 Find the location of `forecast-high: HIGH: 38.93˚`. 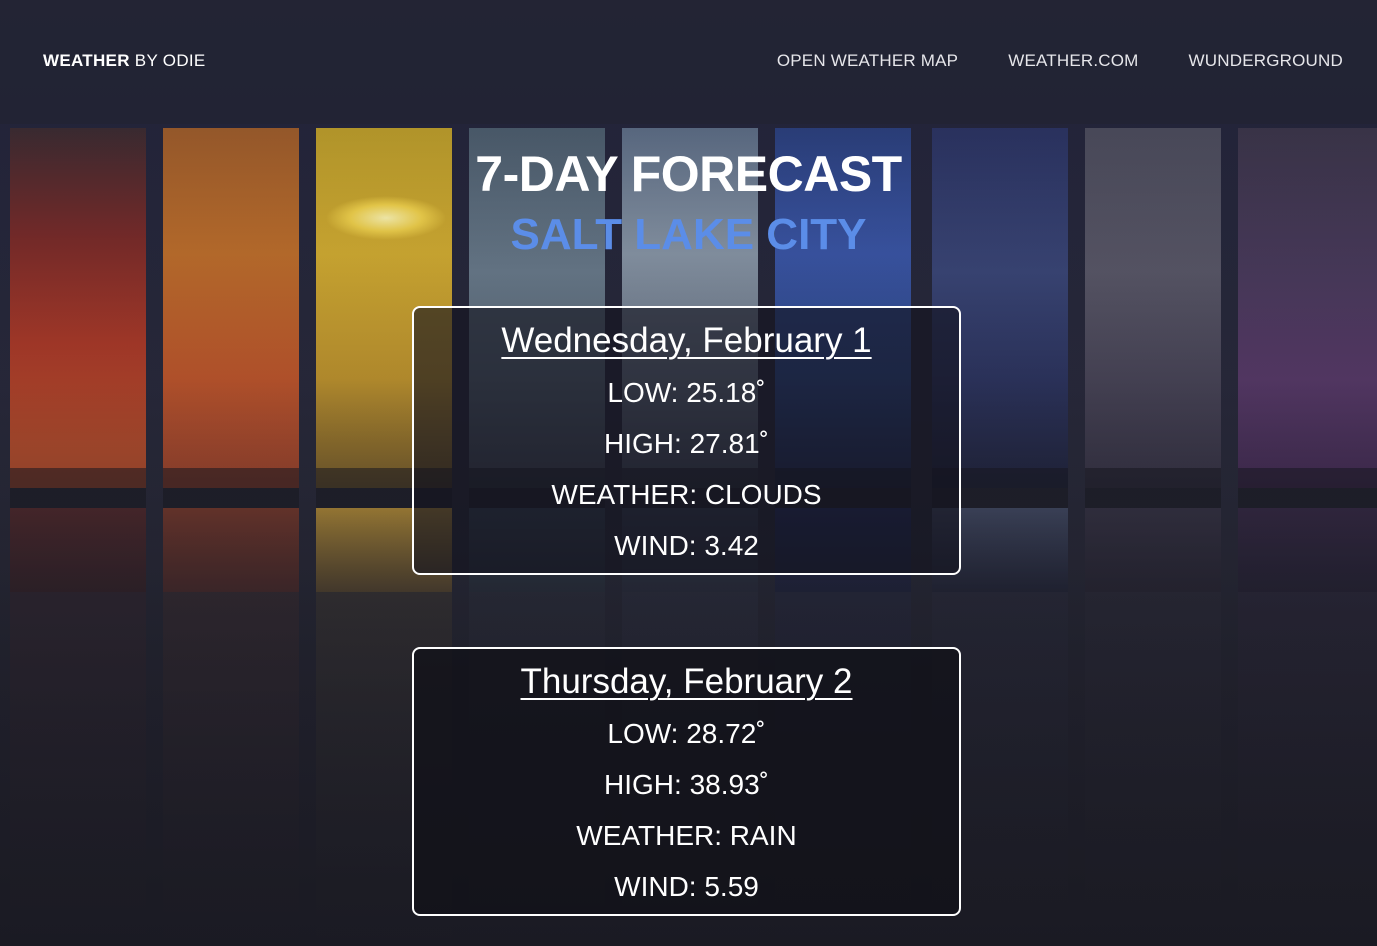

forecast-high: HIGH: 38.93˚ is located at coordinates (686, 784).